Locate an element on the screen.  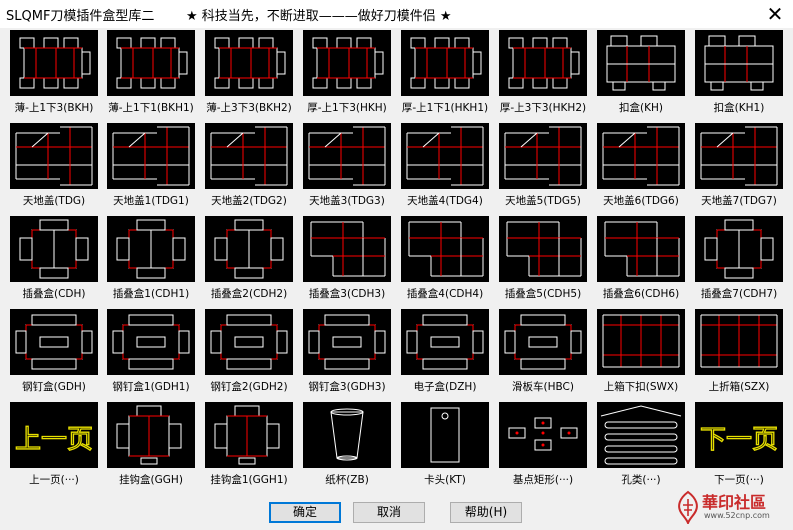
template-label: 插叠盒3(CDH3) is located at coordinates (347, 294).